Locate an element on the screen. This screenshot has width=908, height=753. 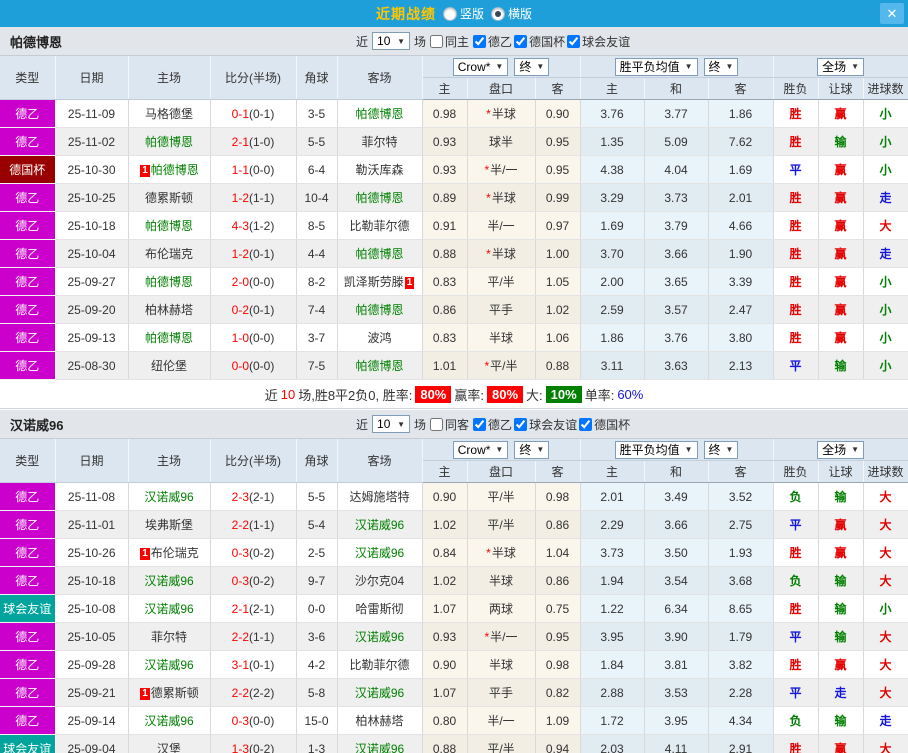
same-venue-filter: 同客 is located at coordinates (449, 424).